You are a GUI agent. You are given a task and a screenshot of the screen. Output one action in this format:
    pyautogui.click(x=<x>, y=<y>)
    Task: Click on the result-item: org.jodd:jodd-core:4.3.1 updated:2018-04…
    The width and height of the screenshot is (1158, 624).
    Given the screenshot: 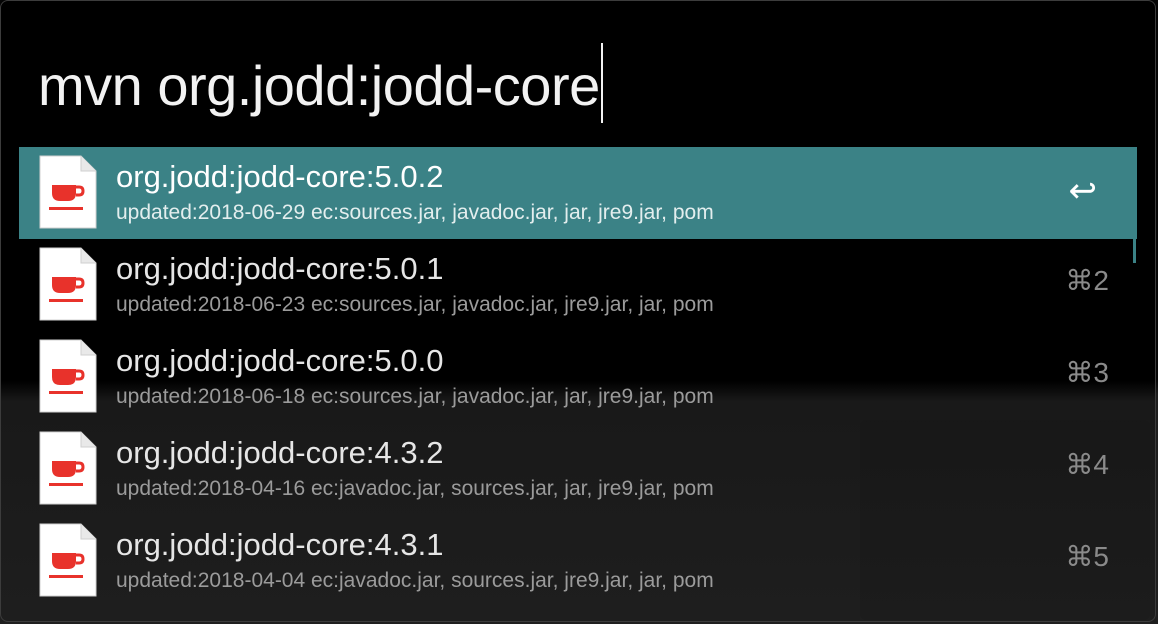 What is the action you would take?
    pyautogui.click(x=578, y=561)
    